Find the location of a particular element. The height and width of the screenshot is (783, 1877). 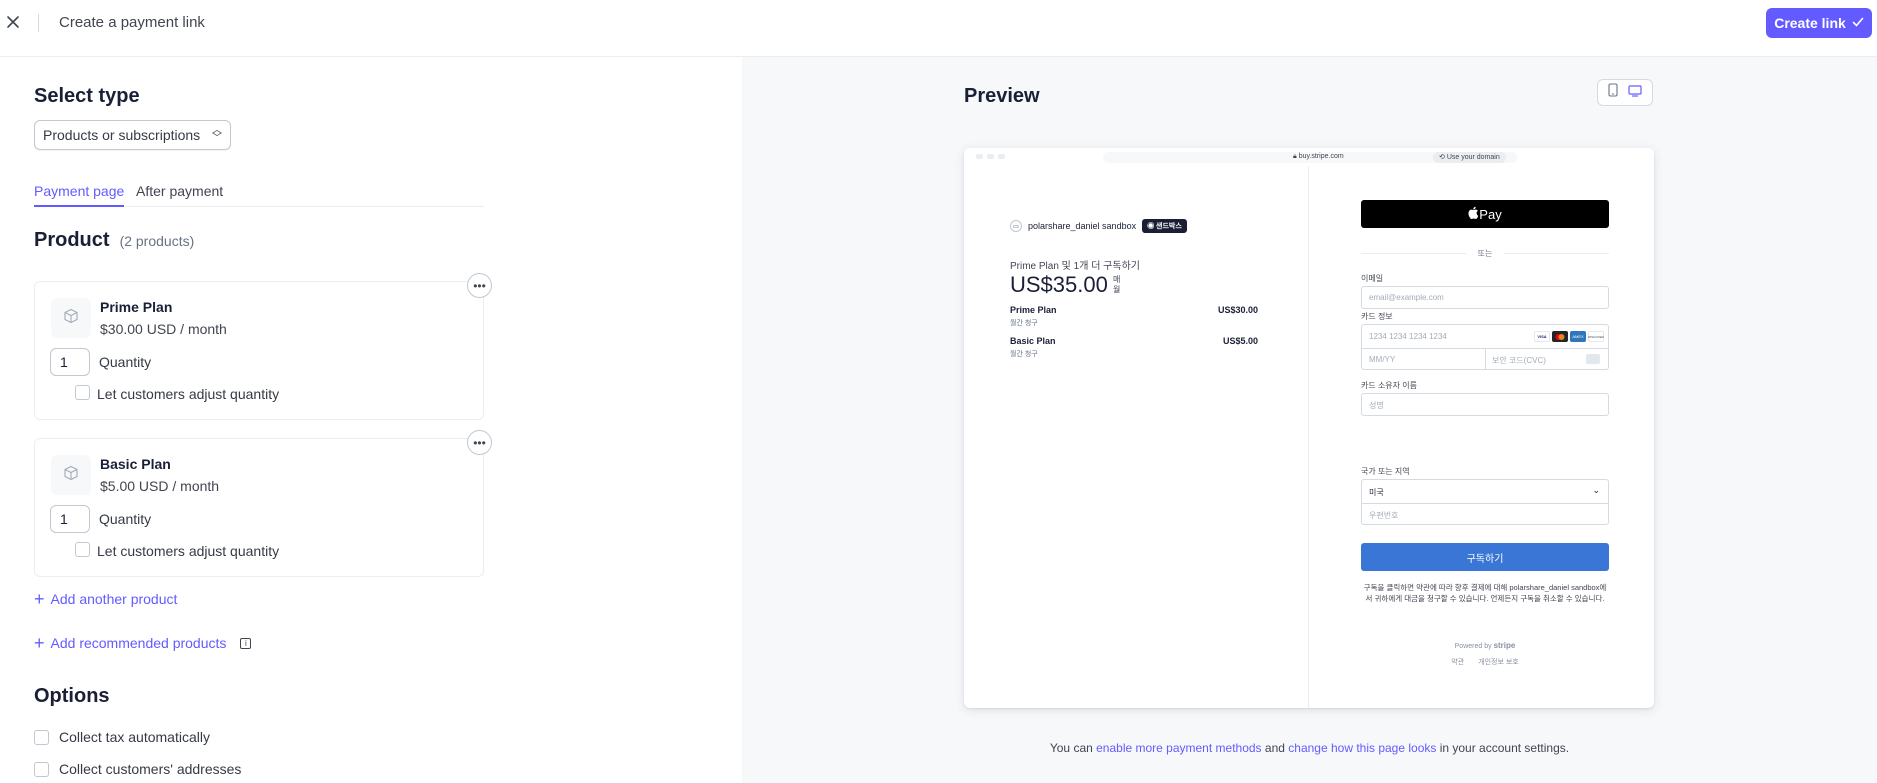

collect-tax-checkbox is located at coordinates (41, 737).